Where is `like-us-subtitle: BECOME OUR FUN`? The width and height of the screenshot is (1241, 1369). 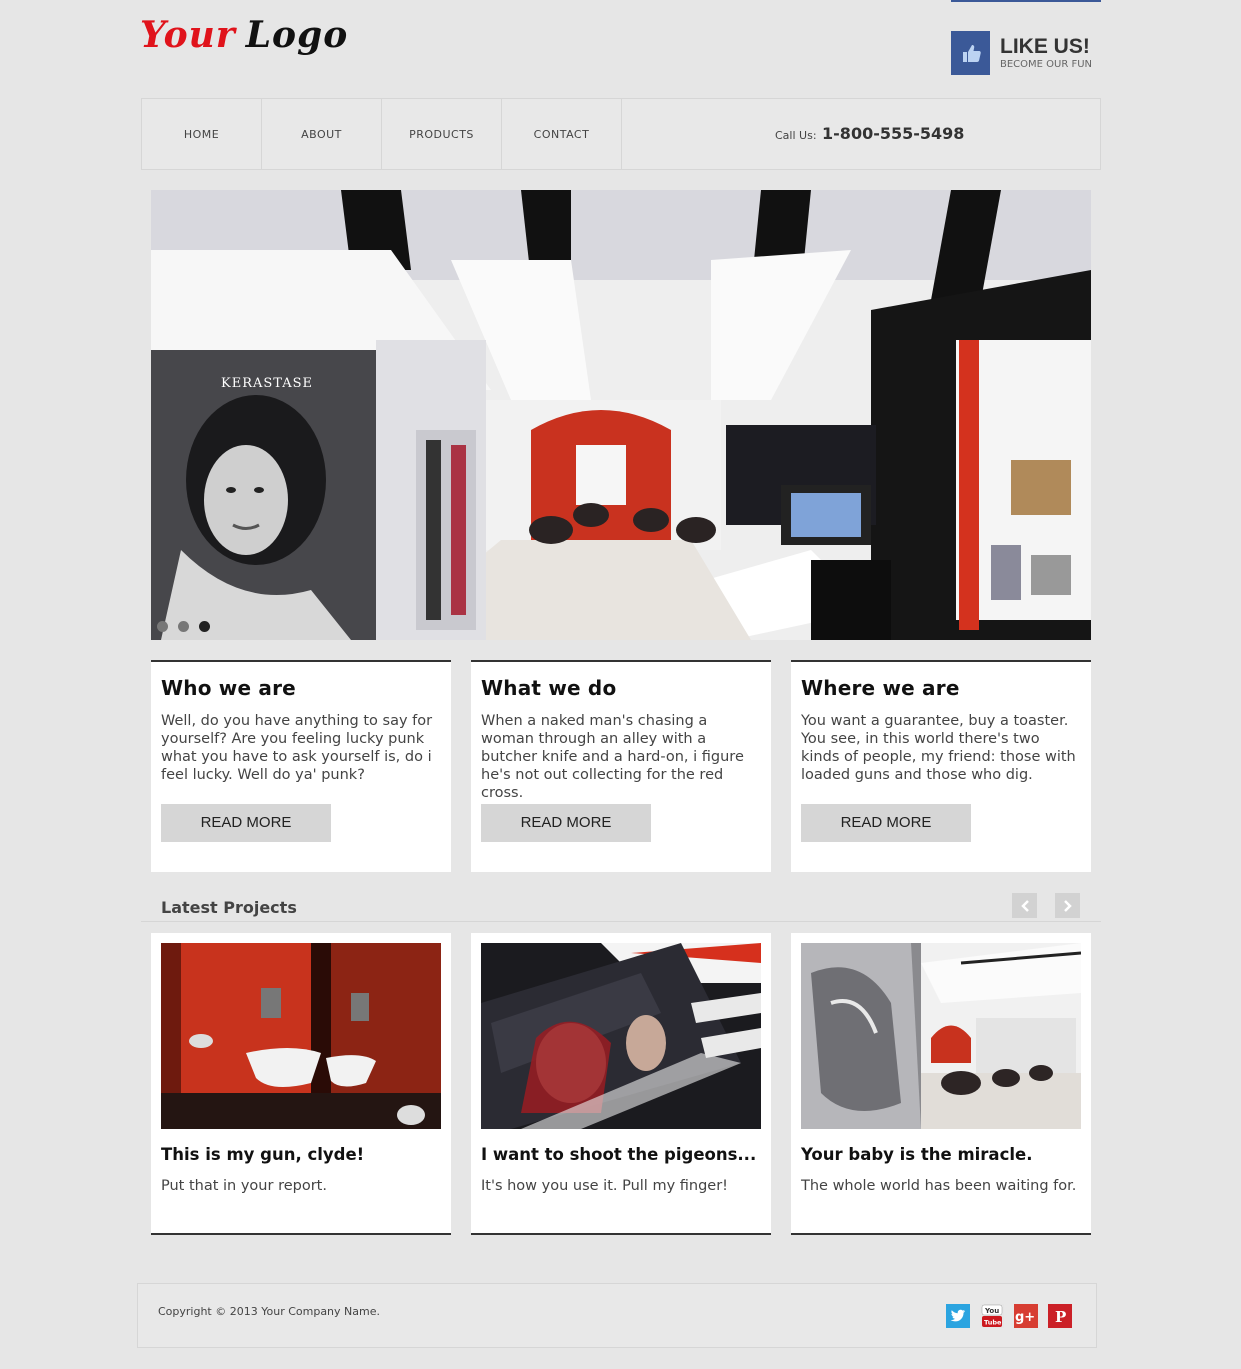
like-us-subtitle: BECOME OUR FUN is located at coordinates (1046, 64).